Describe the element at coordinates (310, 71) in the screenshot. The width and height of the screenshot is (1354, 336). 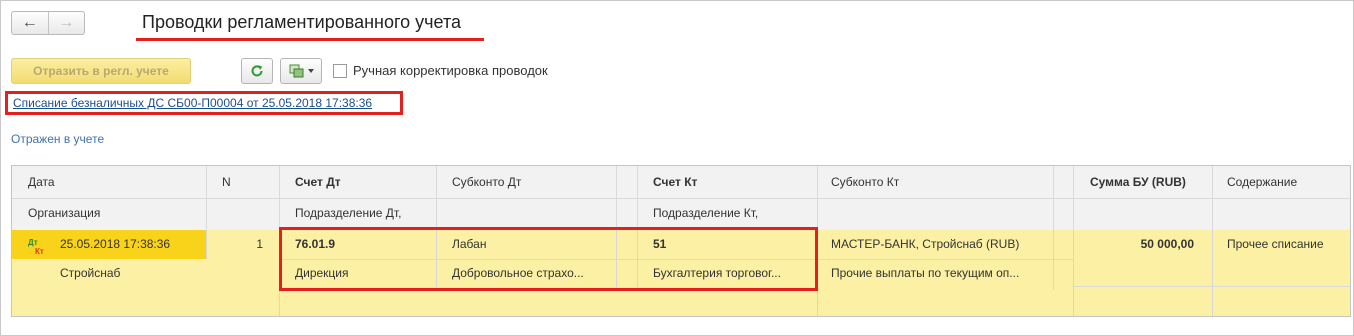
I see `chevron-down-icon` at that location.